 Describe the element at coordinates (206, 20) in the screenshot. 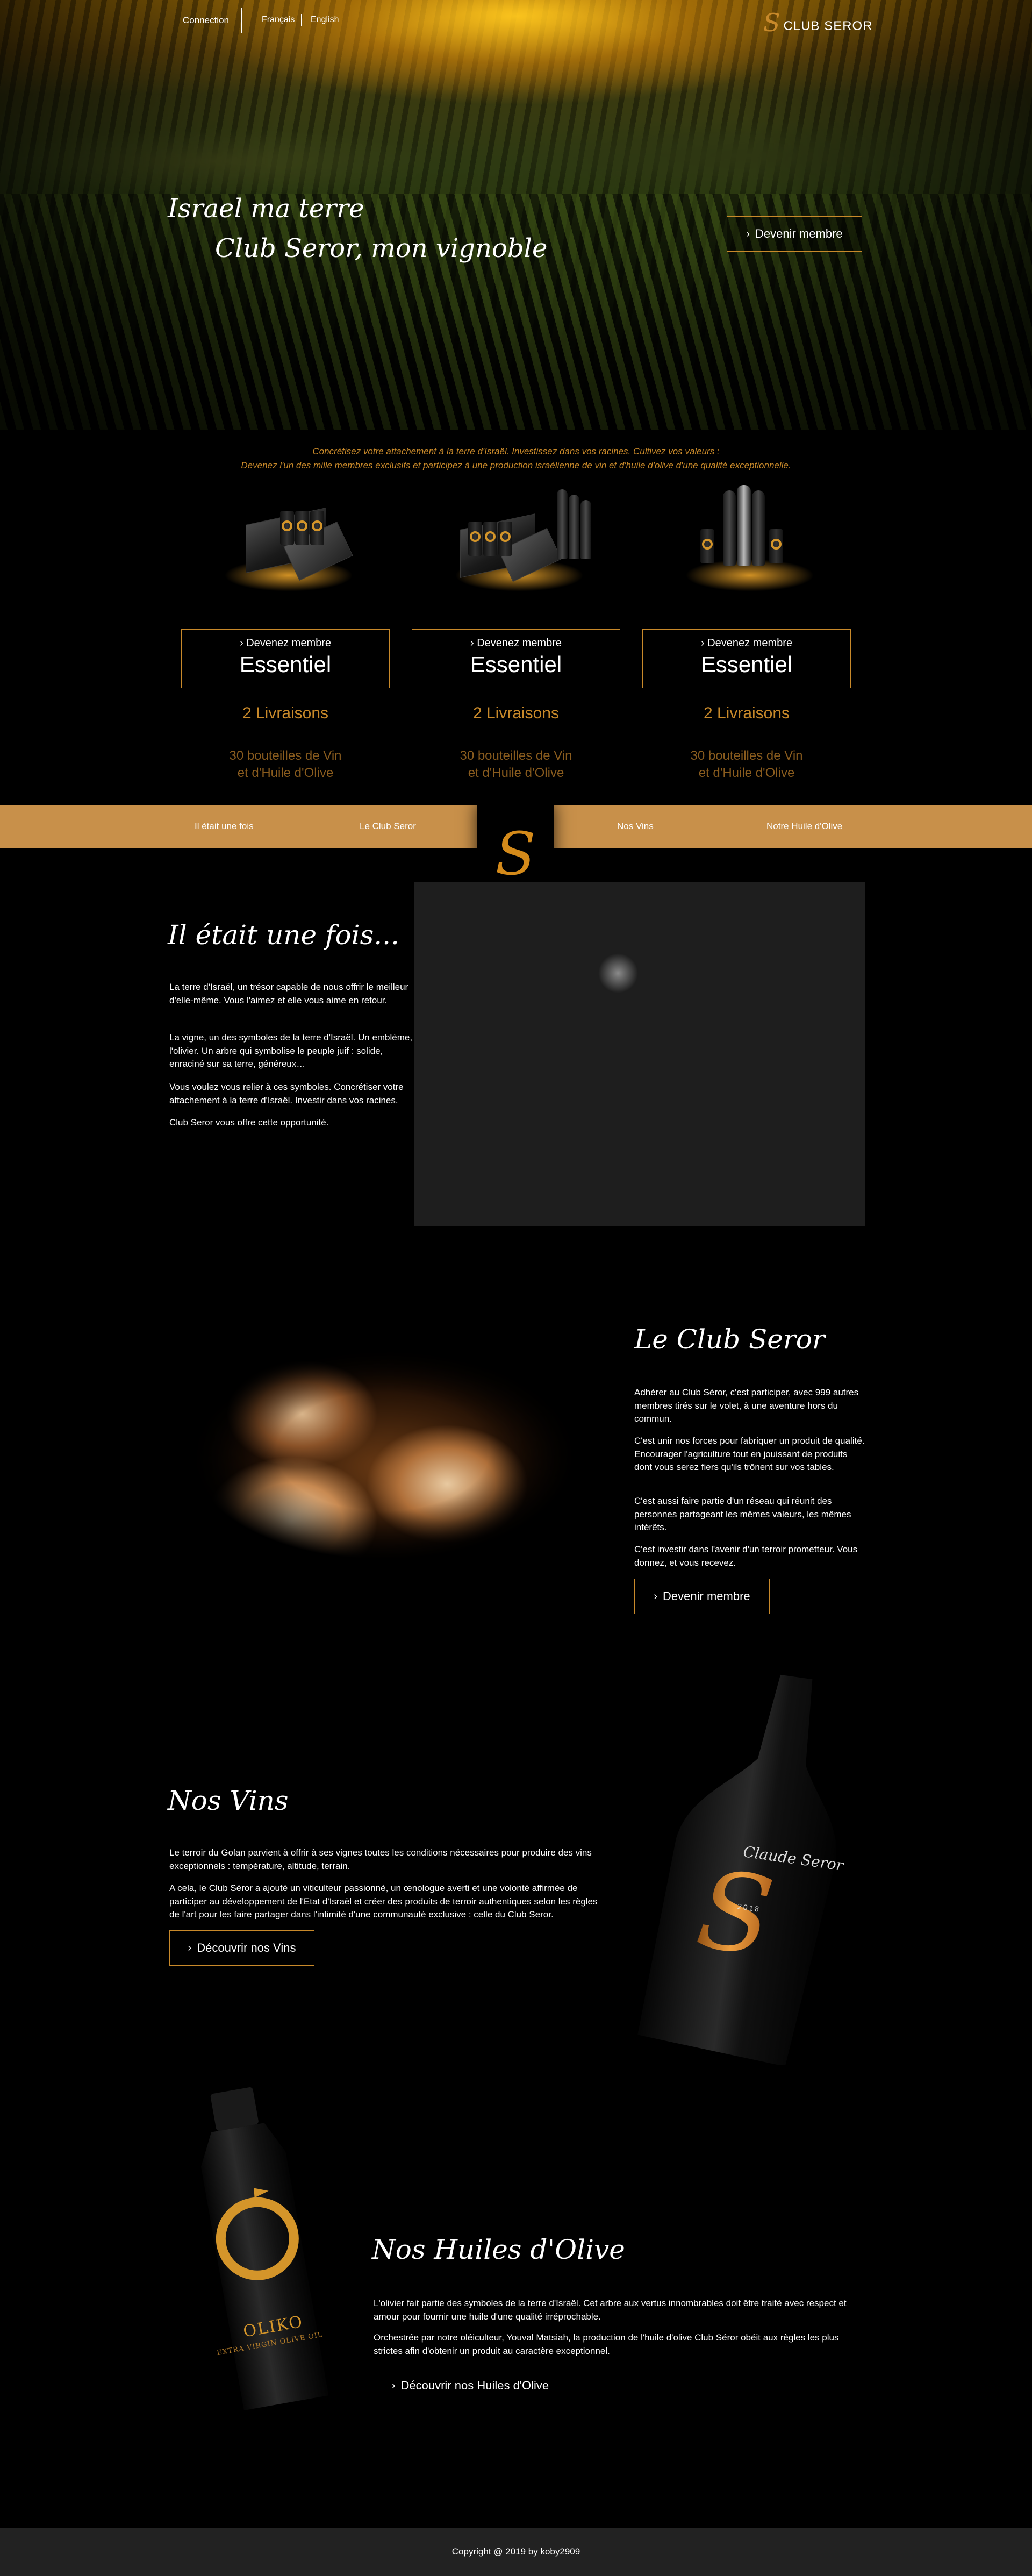

I see `login-button: Connection` at that location.